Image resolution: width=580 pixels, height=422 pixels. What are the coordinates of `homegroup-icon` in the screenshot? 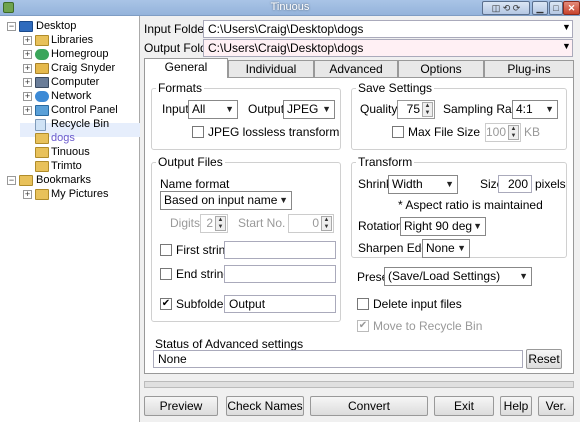 It's located at (42, 54).